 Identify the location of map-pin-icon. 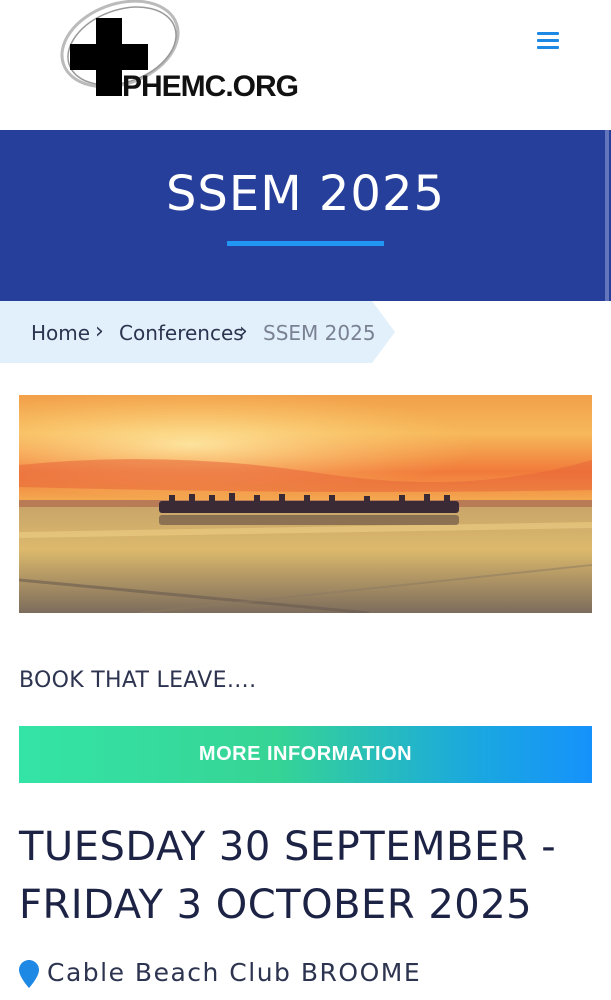
(29, 974).